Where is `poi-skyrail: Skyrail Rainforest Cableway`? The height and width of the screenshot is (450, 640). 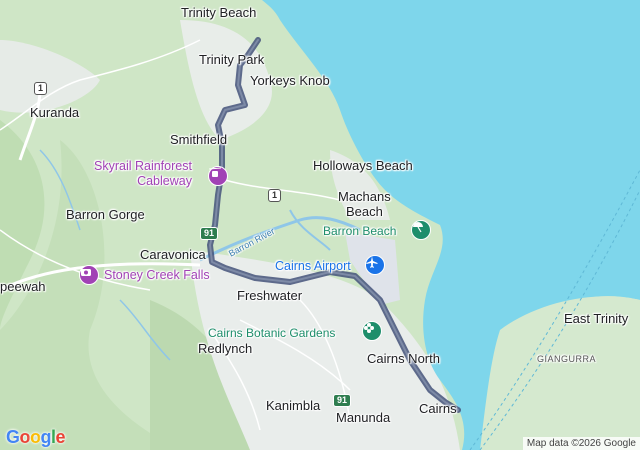
poi-skyrail: Skyrail Rainforest Cableway is located at coordinates (143, 174).